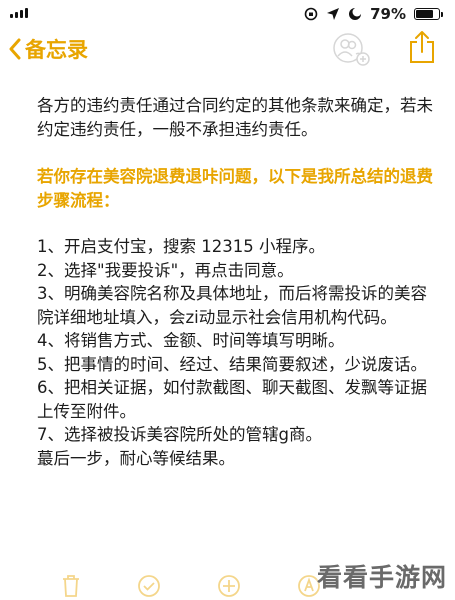 Image resolution: width=455 pixels, height=600 pixels. I want to click on screen-lock-icon, so click(311, 14).